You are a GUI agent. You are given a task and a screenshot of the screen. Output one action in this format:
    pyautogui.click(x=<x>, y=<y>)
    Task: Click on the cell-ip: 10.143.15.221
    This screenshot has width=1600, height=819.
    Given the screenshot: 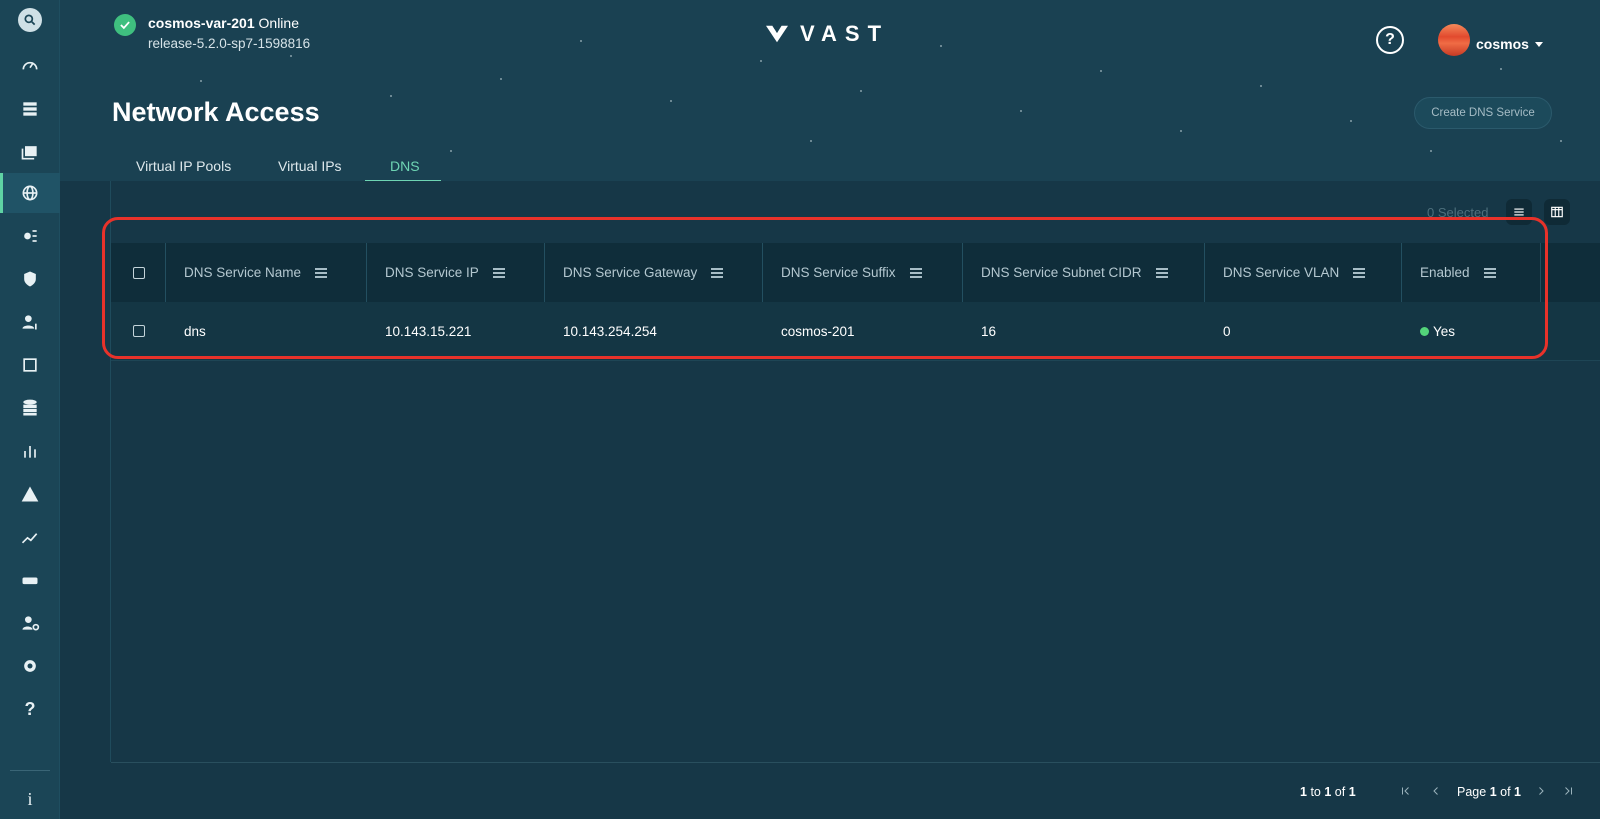 What is the action you would take?
    pyautogui.click(x=428, y=331)
    